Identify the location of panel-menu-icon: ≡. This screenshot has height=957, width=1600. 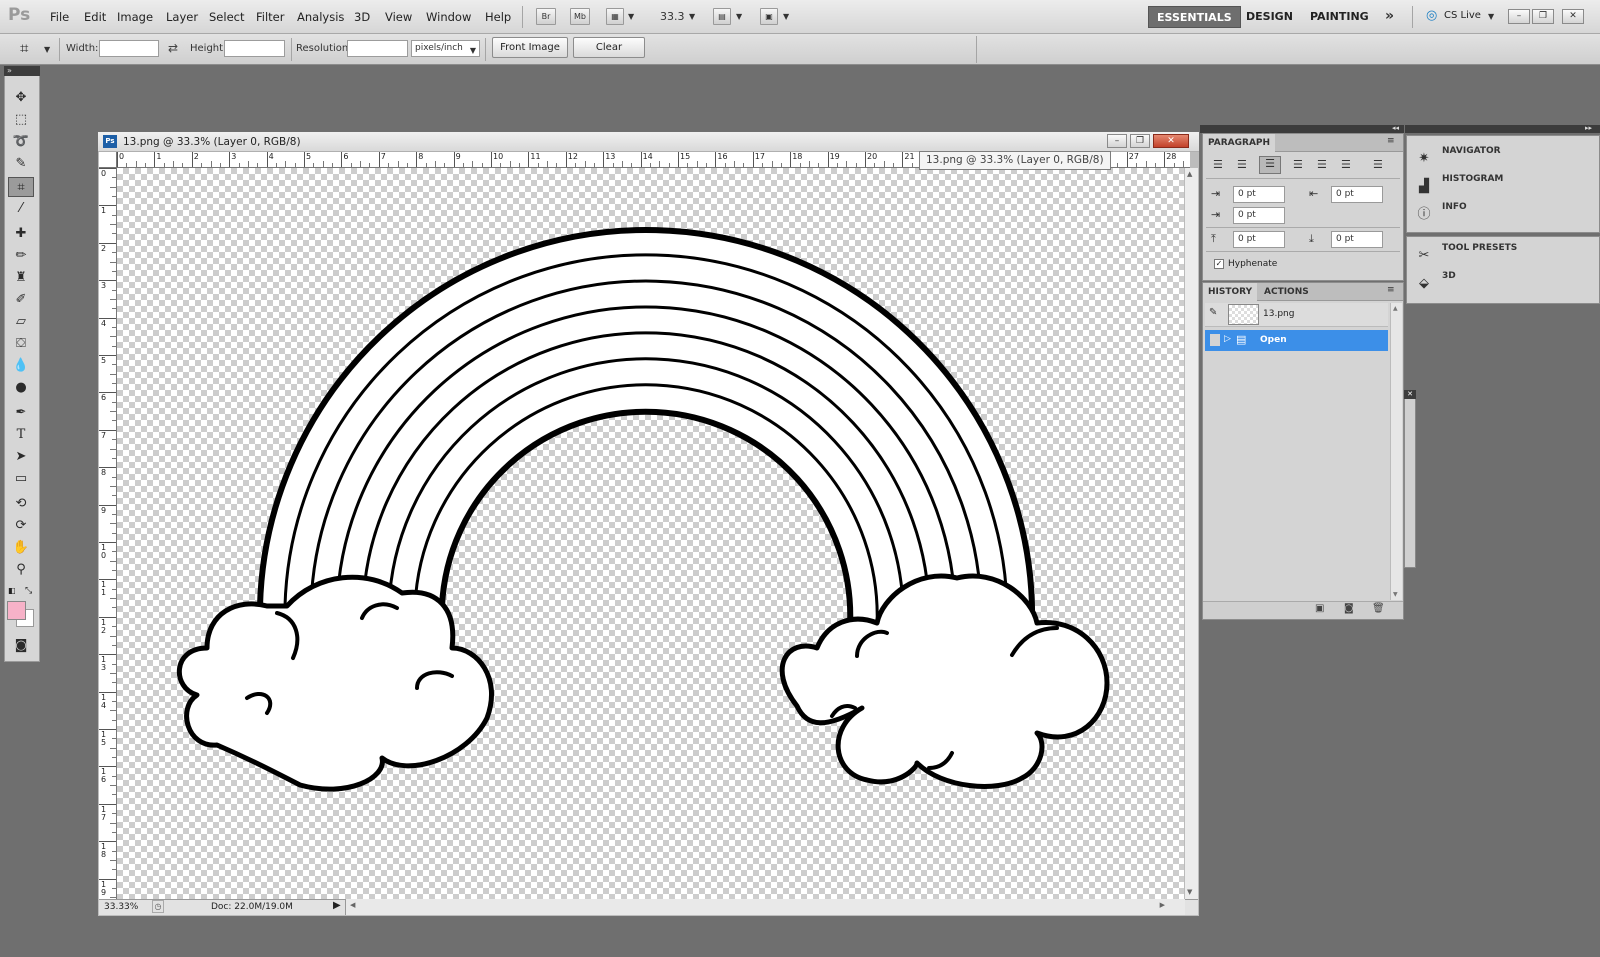
(1391, 290).